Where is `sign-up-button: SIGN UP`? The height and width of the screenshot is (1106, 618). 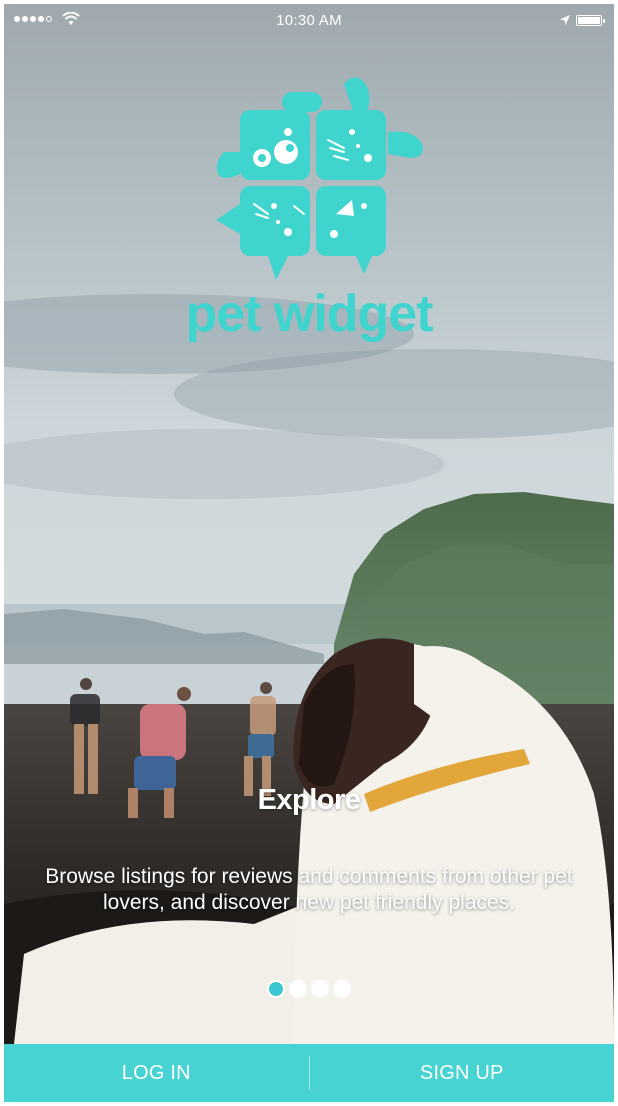 sign-up-button: SIGN UP is located at coordinates (462, 1073).